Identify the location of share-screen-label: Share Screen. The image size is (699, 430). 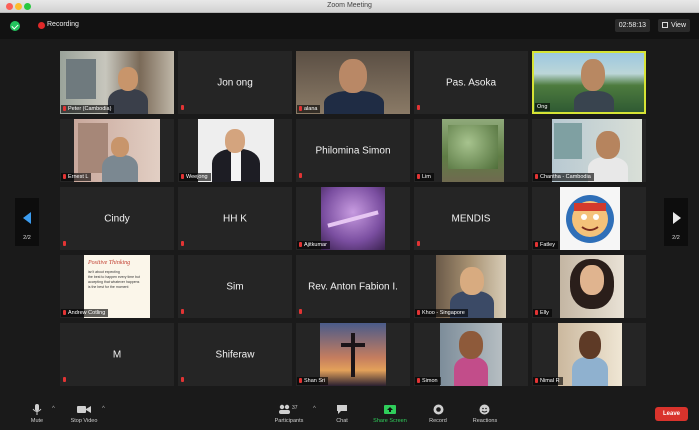
(390, 421).